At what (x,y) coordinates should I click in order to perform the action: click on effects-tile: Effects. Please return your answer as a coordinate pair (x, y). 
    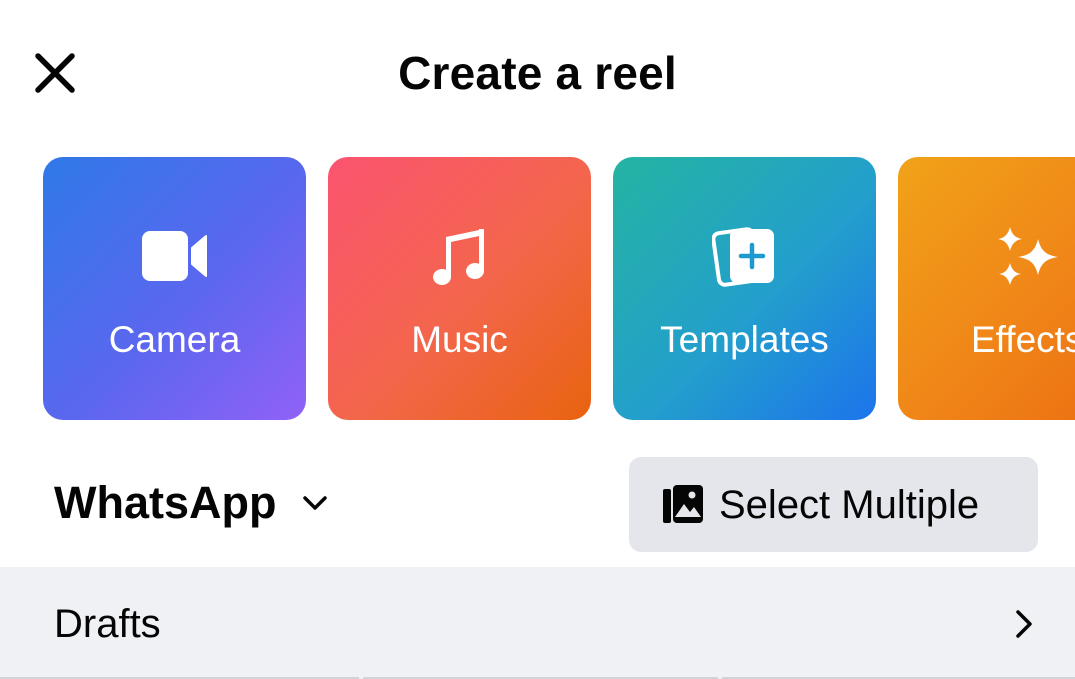
    Looking at the image, I should click on (986, 288).